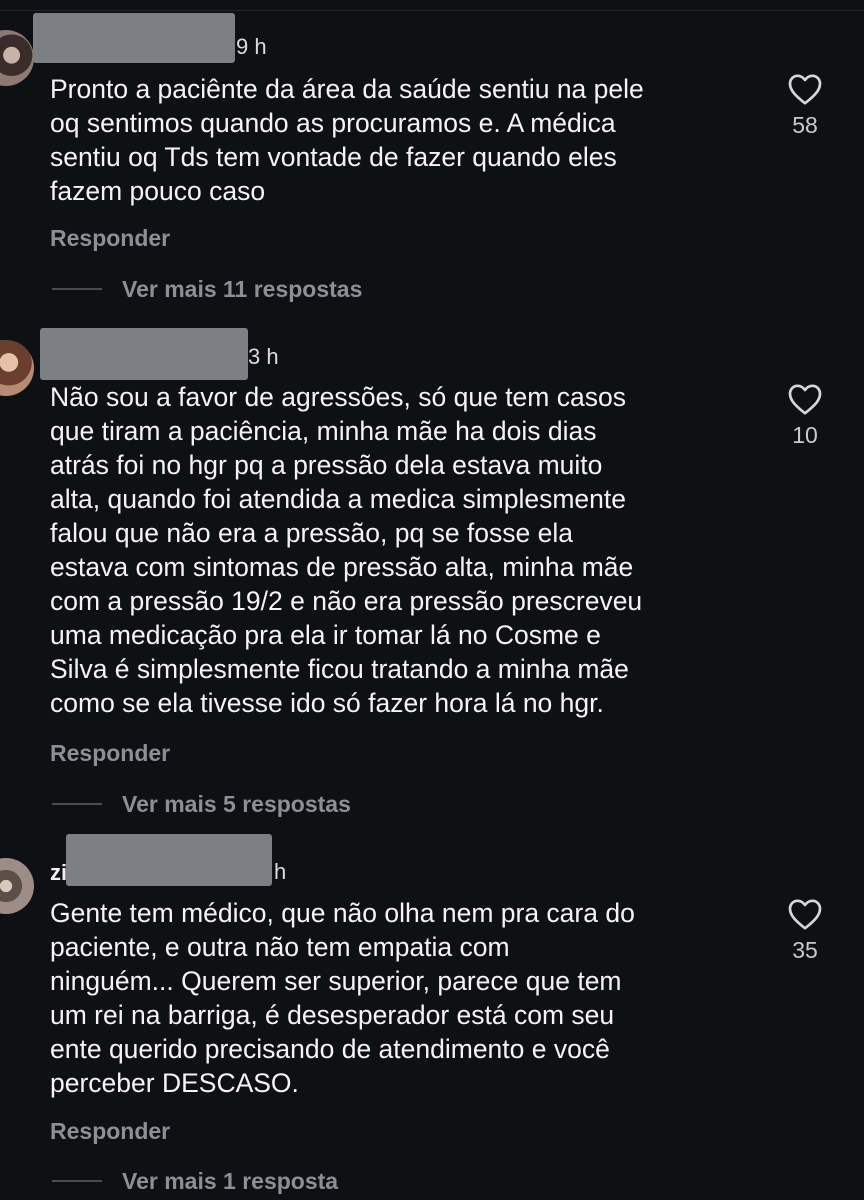 The width and height of the screenshot is (864, 1200). Describe the element at coordinates (805, 415) in the screenshot. I see `like-button: 10` at that location.